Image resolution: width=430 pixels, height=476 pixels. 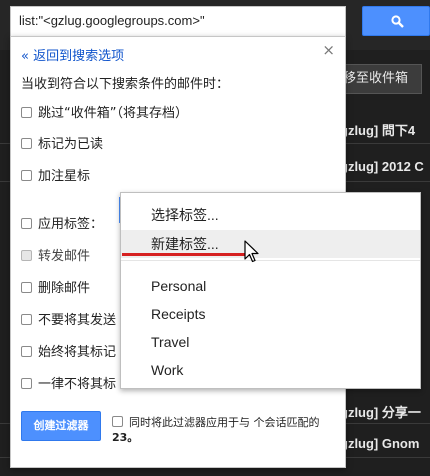 I want to click on close-icon: ×, so click(x=328, y=50).